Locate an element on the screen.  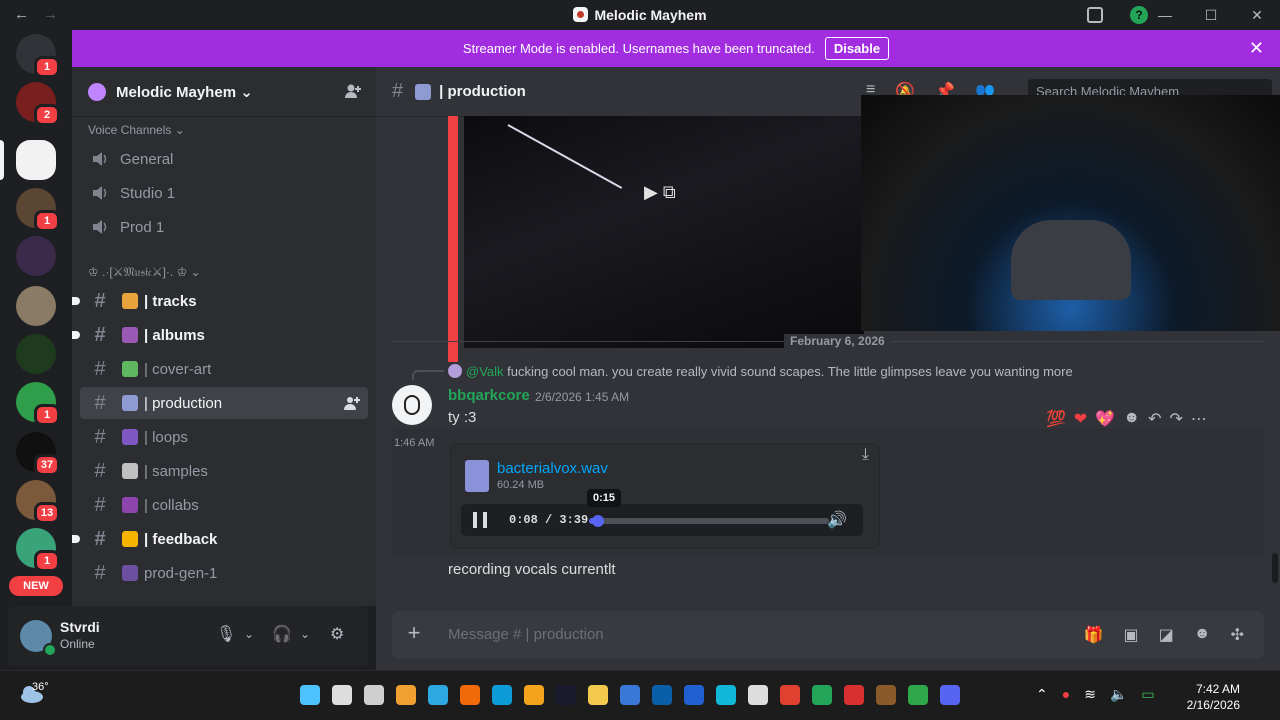
text-channel: # prod-gen-1 is located at coordinates (224, 573).